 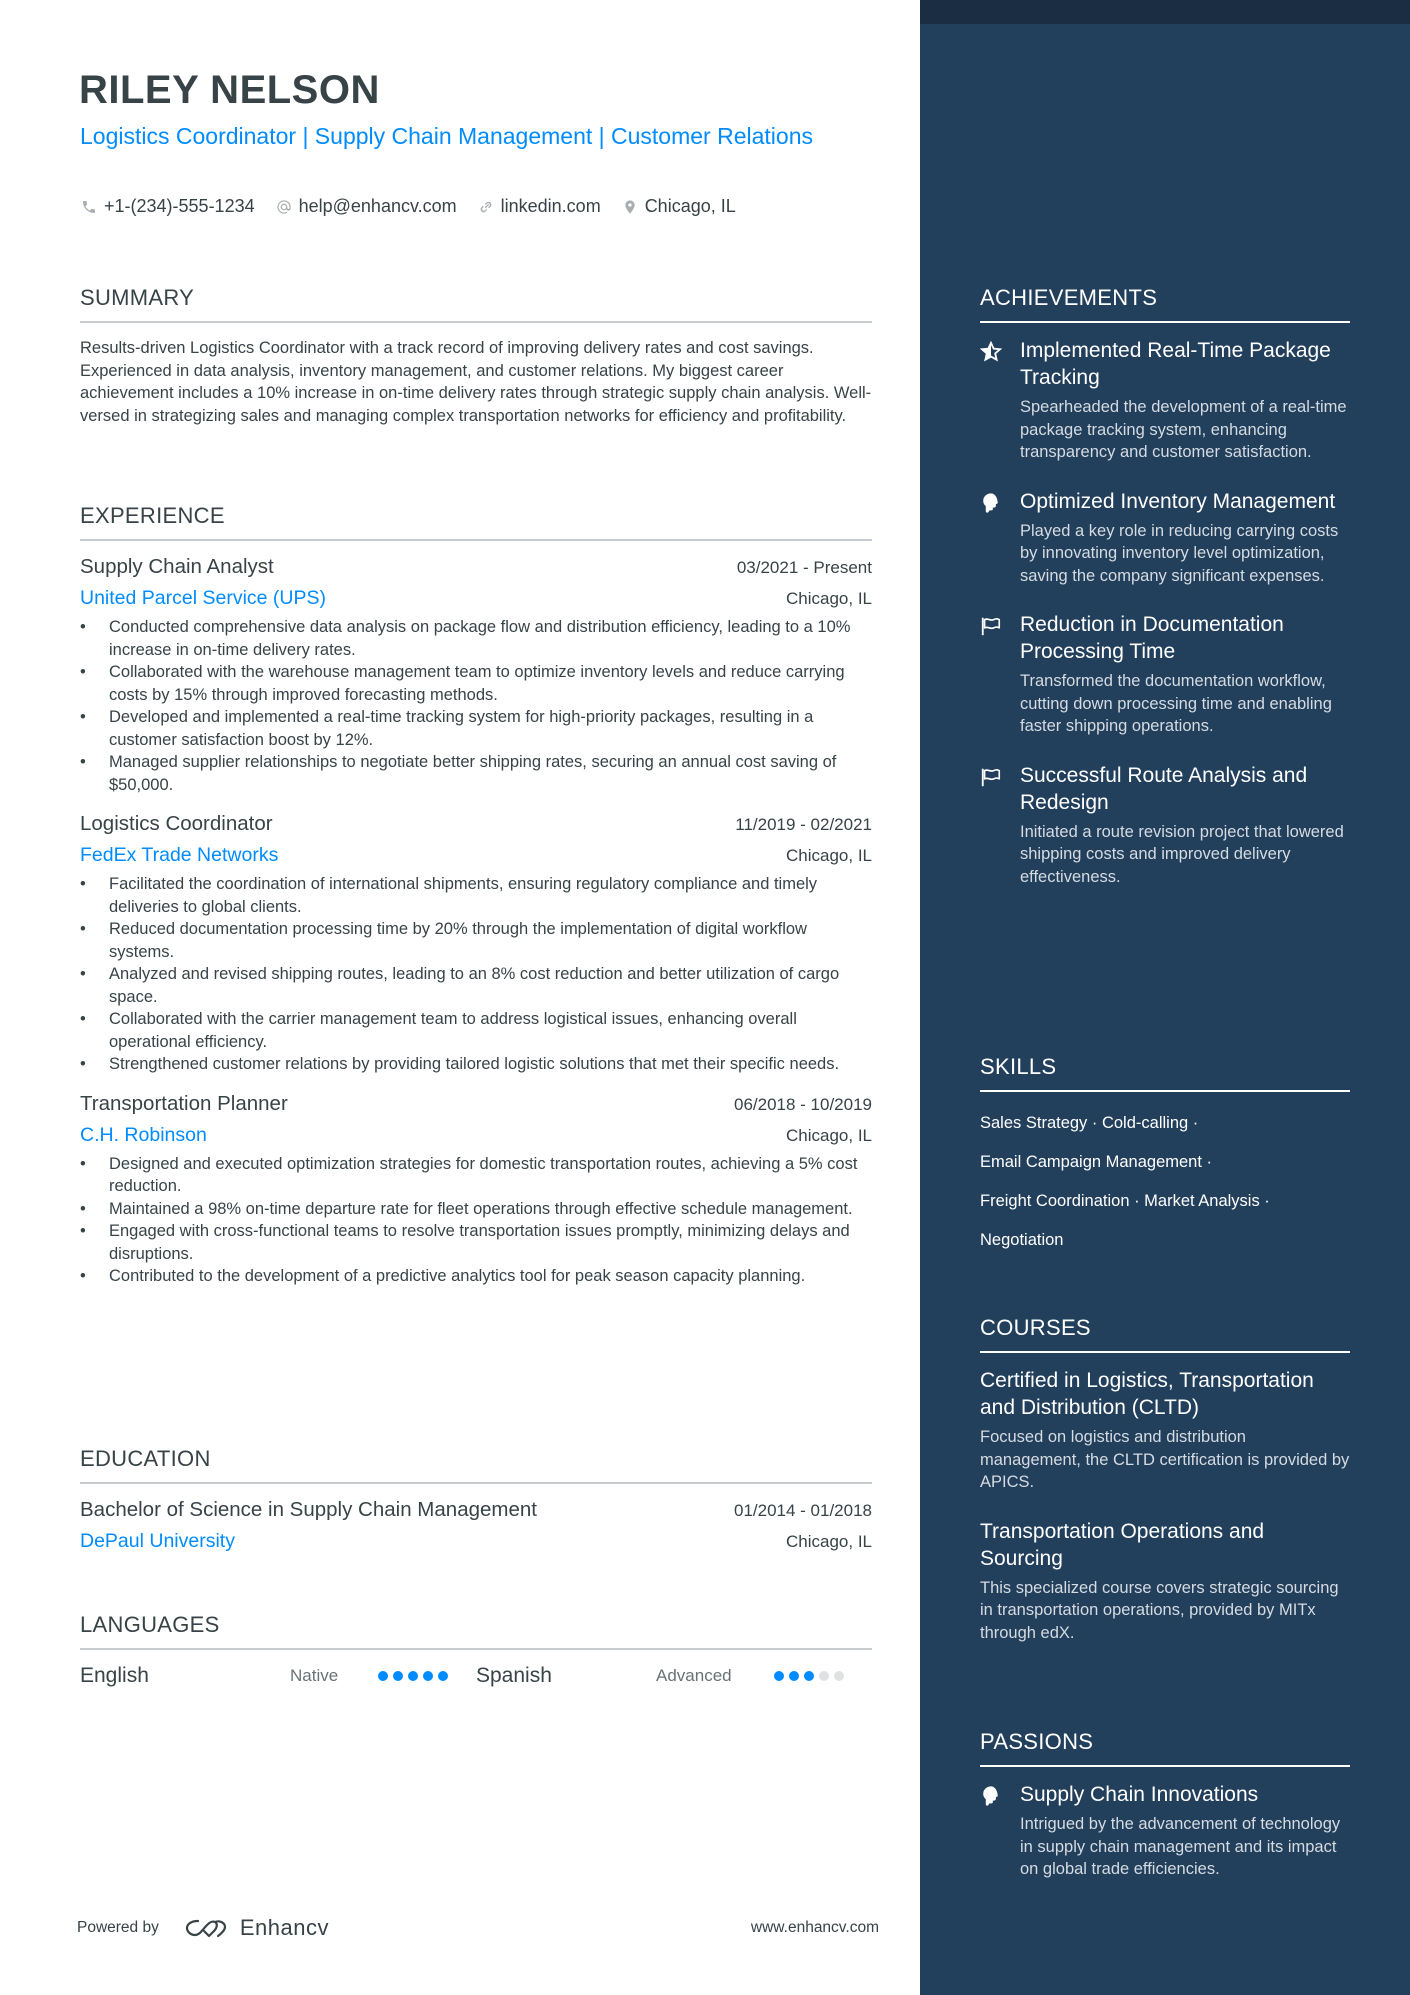 I want to click on skills-heading: SKILLS, so click(x=1165, y=1073).